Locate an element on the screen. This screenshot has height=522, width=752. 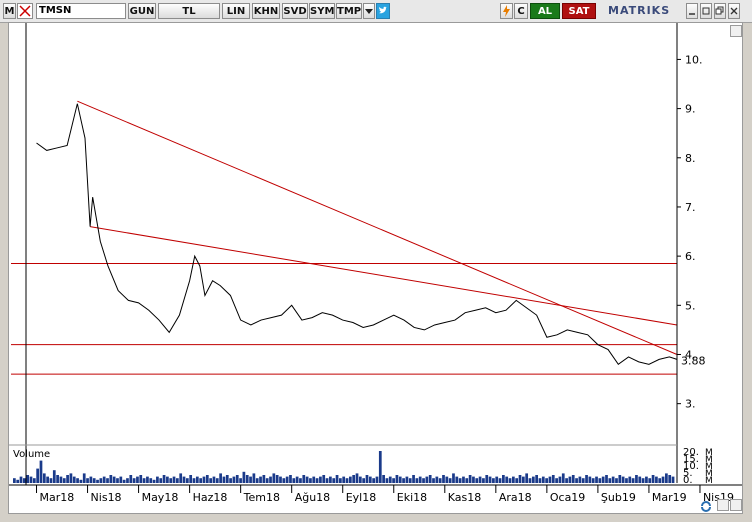
currency-button: TL is located at coordinates (189, 11).